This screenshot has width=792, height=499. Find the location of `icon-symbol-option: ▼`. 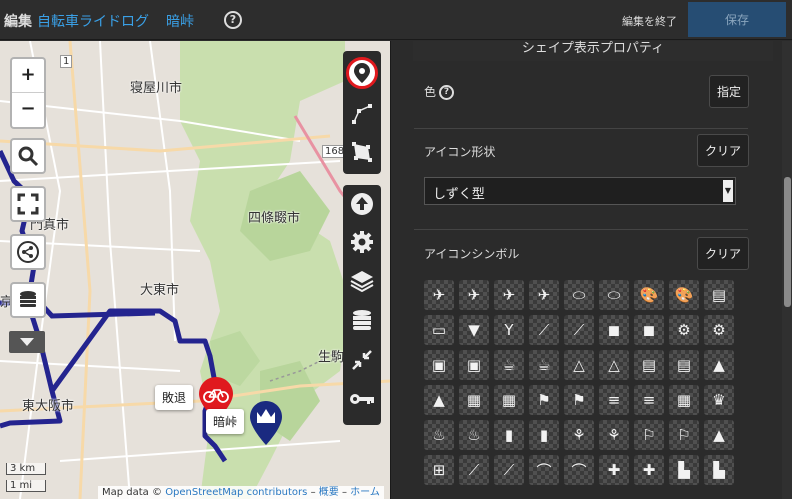

icon-symbol-option: ▼ is located at coordinates (474, 330).